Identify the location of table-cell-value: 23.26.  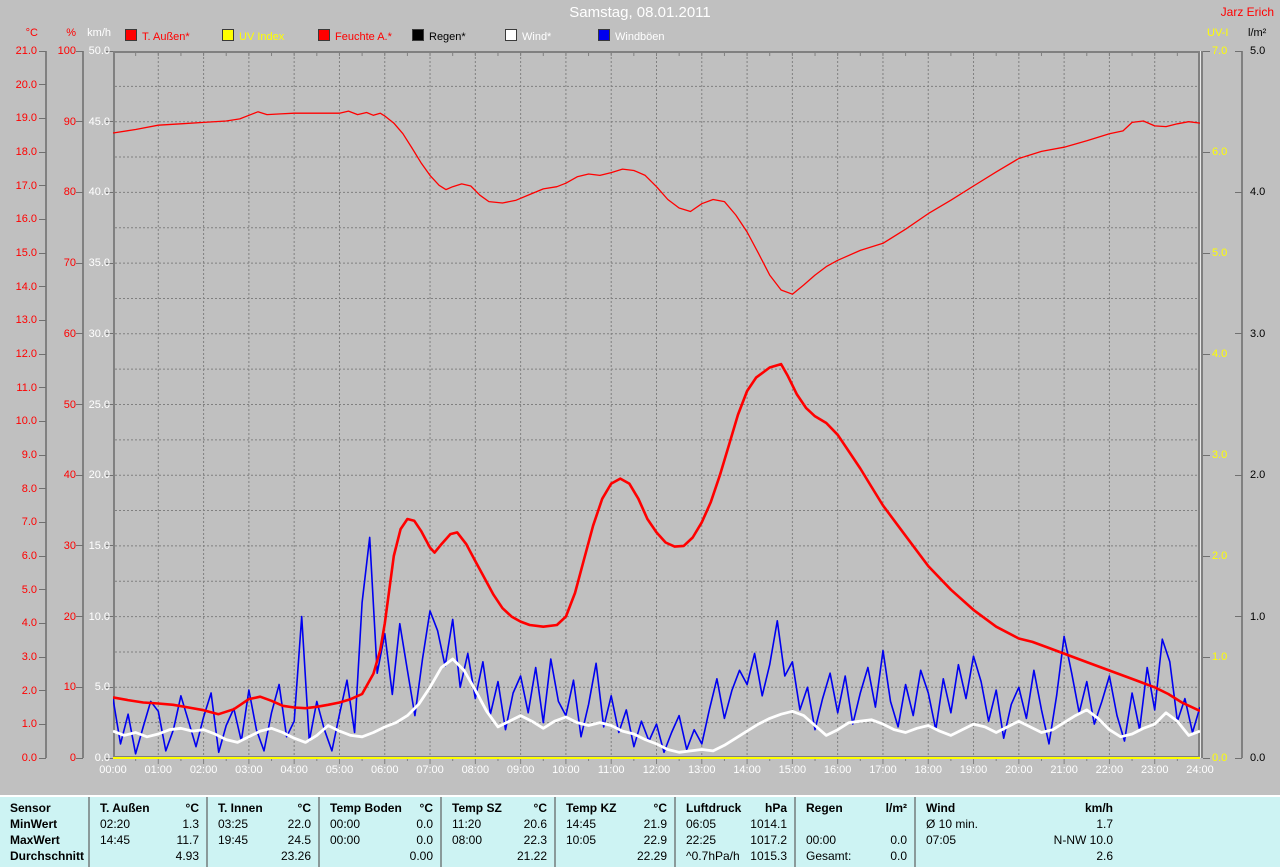
(295, 856).